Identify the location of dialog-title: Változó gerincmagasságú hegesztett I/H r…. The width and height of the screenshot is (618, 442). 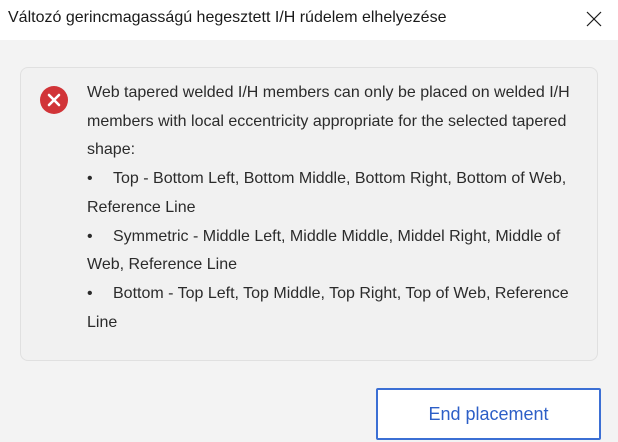
(227, 17).